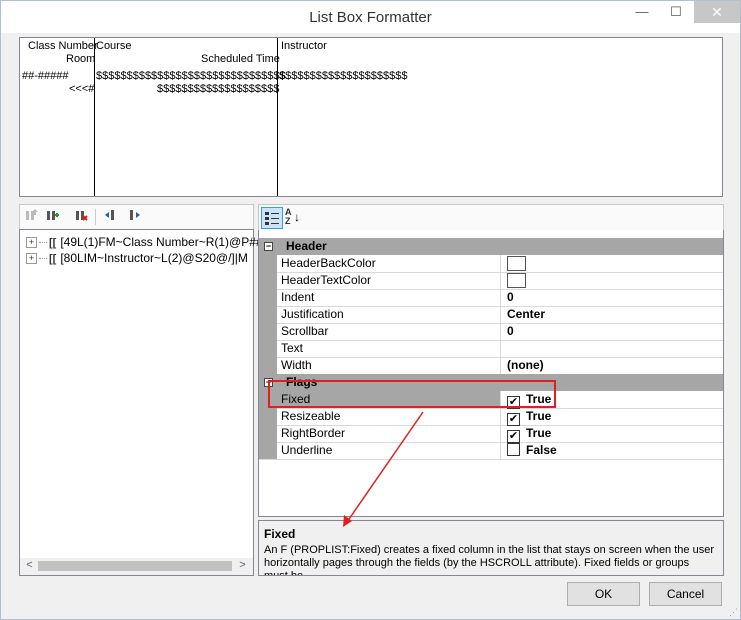  Describe the element at coordinates (154, 258) in the screenshot. I see `tree-item-label: [80LIM~Instructor~L(2)@S20@/]|M` at that location.